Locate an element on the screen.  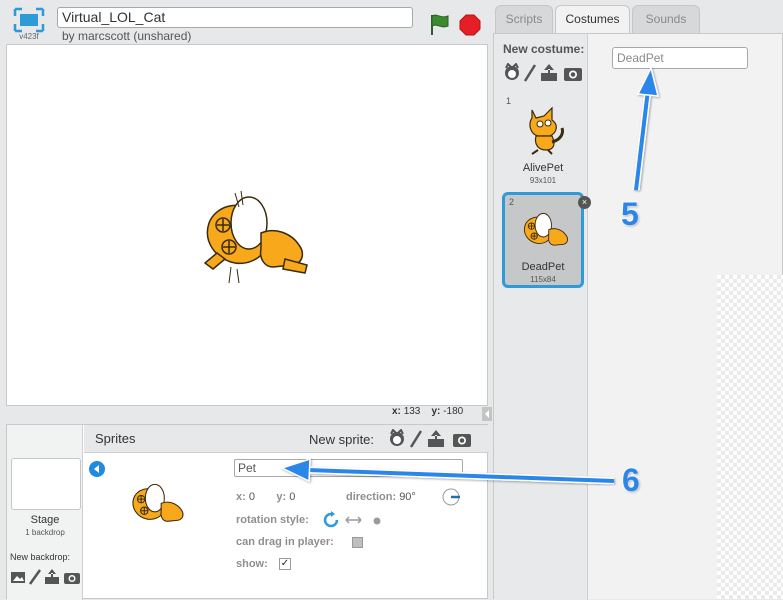
sprite-info-back-icon is located at coordinates (97, 469).